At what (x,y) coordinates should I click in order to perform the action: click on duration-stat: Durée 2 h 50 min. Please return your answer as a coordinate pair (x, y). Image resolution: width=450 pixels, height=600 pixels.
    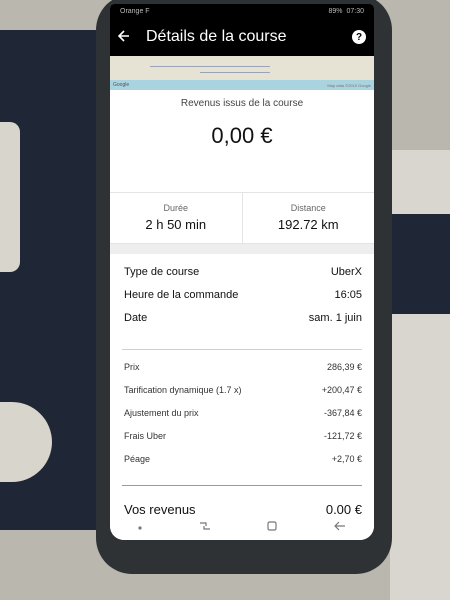
    Looking at the image, I should click on (176, 218).